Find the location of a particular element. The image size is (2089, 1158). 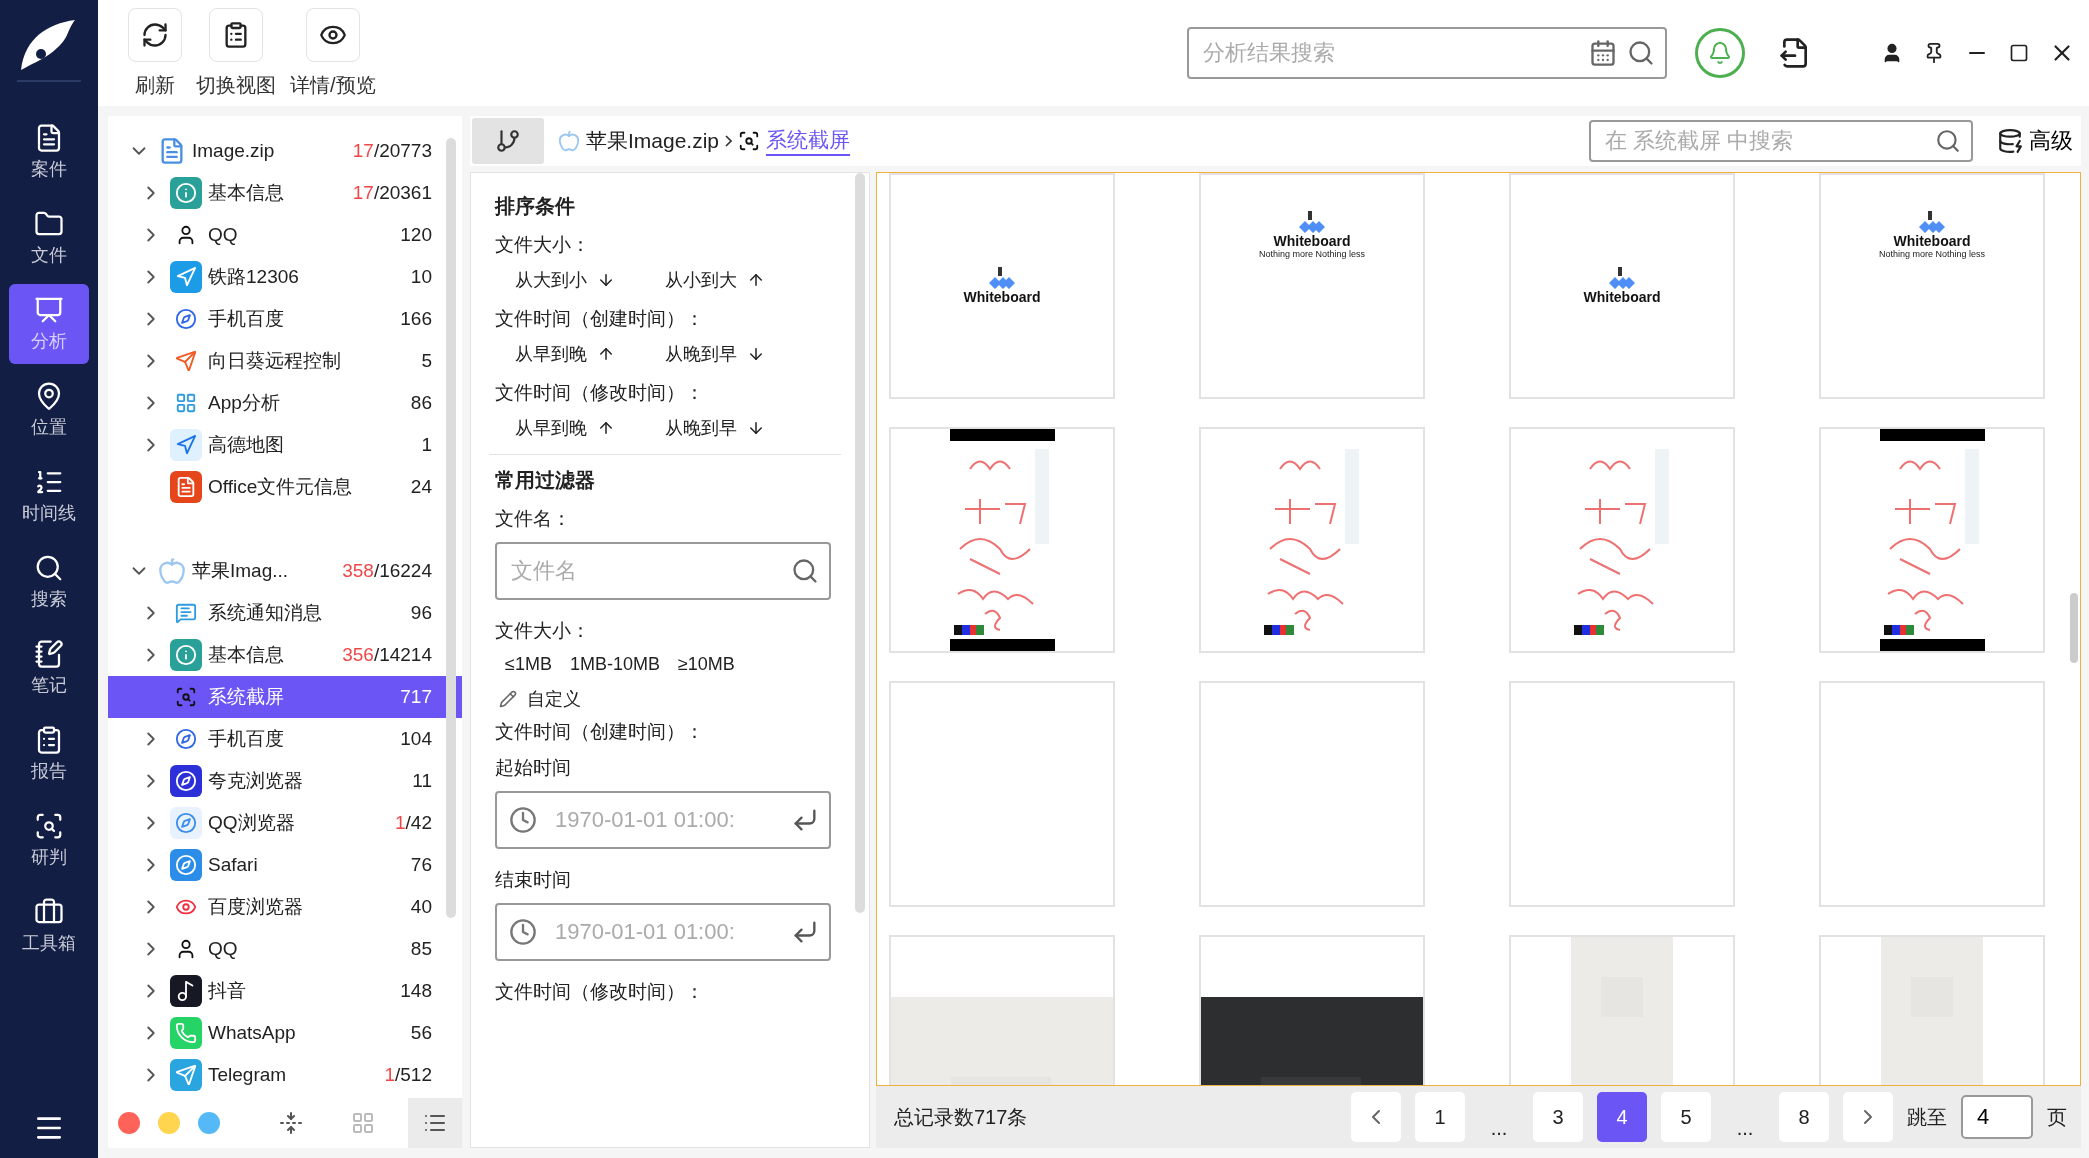

database-icon is located at coordinates (2010, 141).